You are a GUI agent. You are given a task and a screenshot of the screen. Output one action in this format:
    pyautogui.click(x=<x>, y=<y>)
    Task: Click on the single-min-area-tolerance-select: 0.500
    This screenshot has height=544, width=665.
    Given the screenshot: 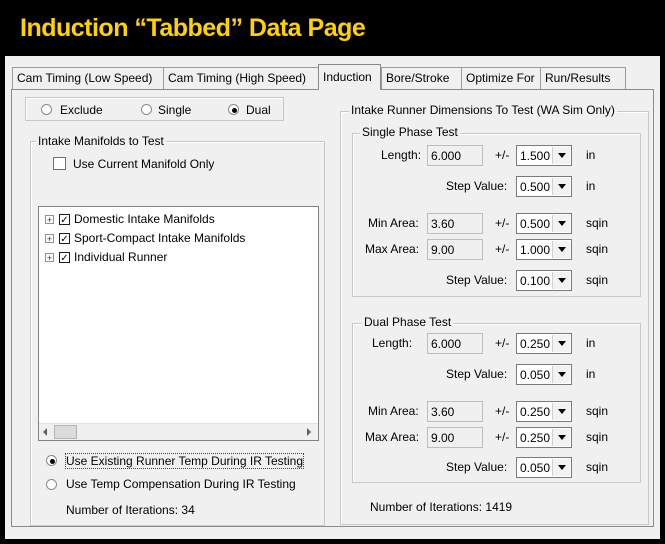 What is the action you would take?
    pyautogui.click(x=544, y=223)
    